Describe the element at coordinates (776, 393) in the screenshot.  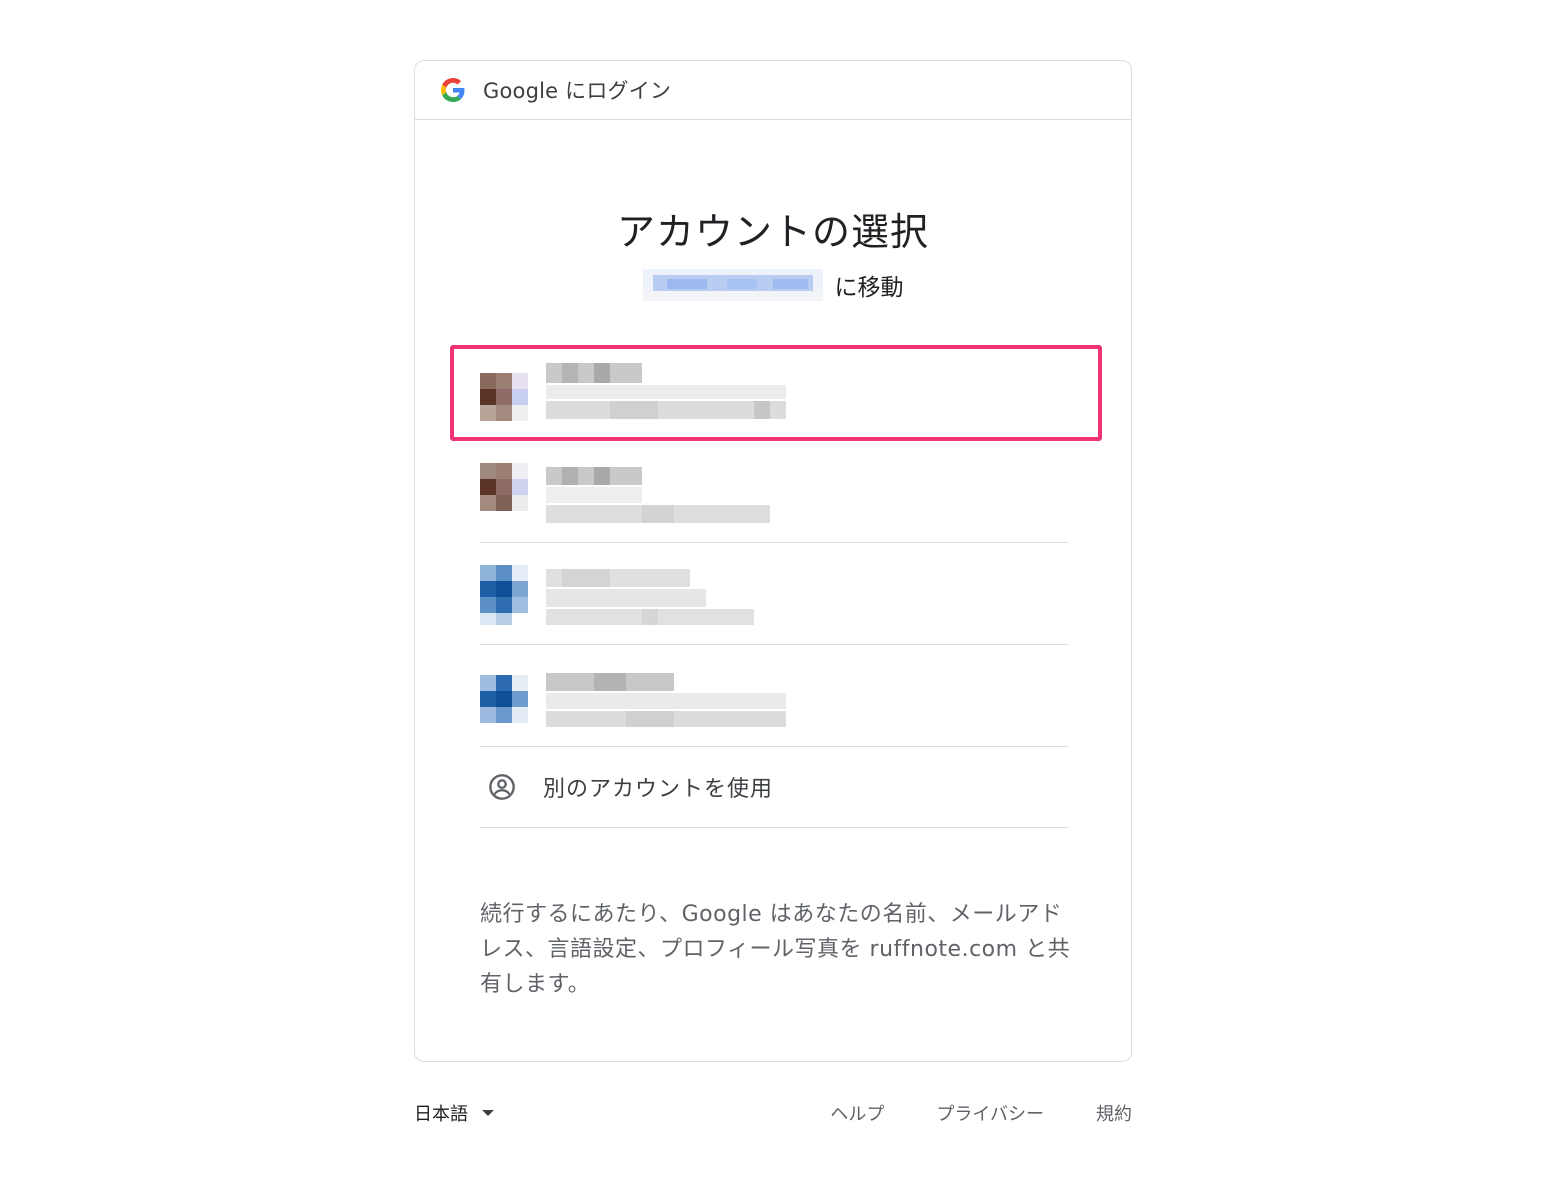
I see `selection-highlight` at that location.